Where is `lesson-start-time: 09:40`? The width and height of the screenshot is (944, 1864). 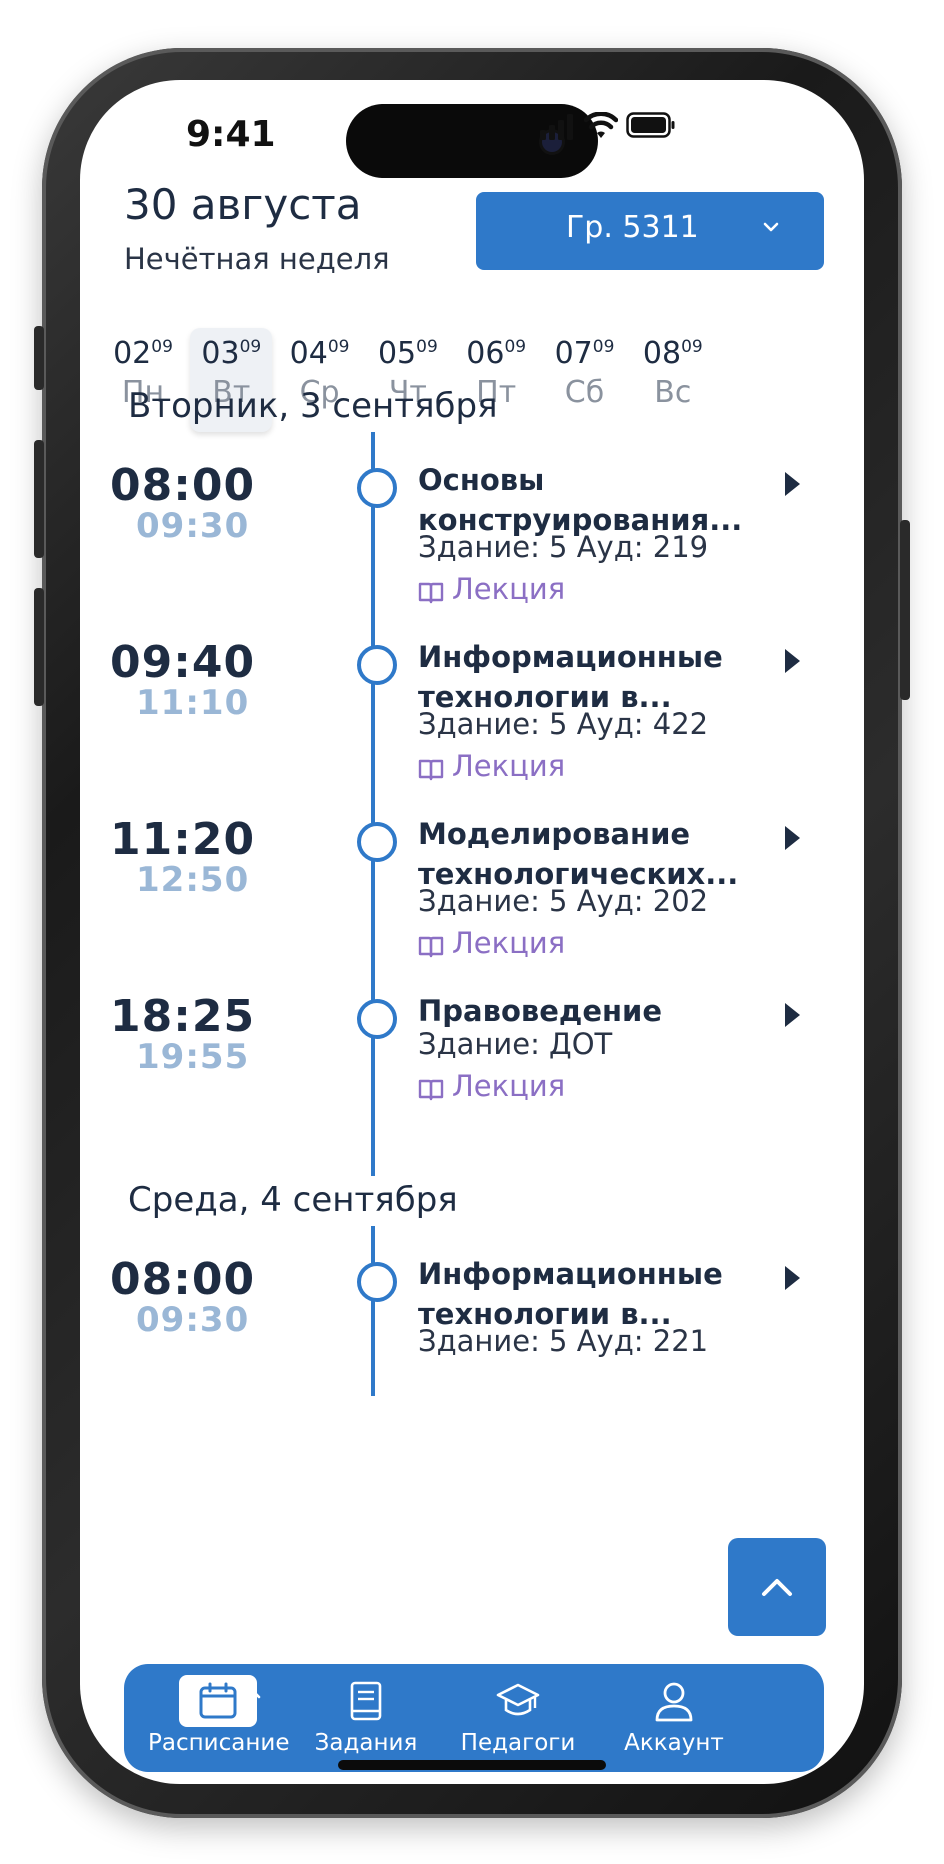
lesson-start-time: 09:40 is located at coordinates (183, 662).